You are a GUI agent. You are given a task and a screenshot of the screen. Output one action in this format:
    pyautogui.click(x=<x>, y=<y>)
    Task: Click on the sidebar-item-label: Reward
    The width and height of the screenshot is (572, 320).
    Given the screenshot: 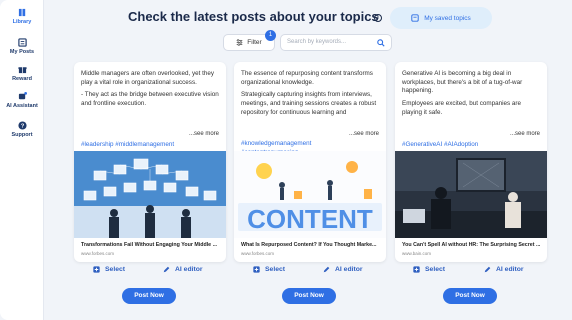 What is the action you would take?
    pyautogui.click(x=22, y=79)
    